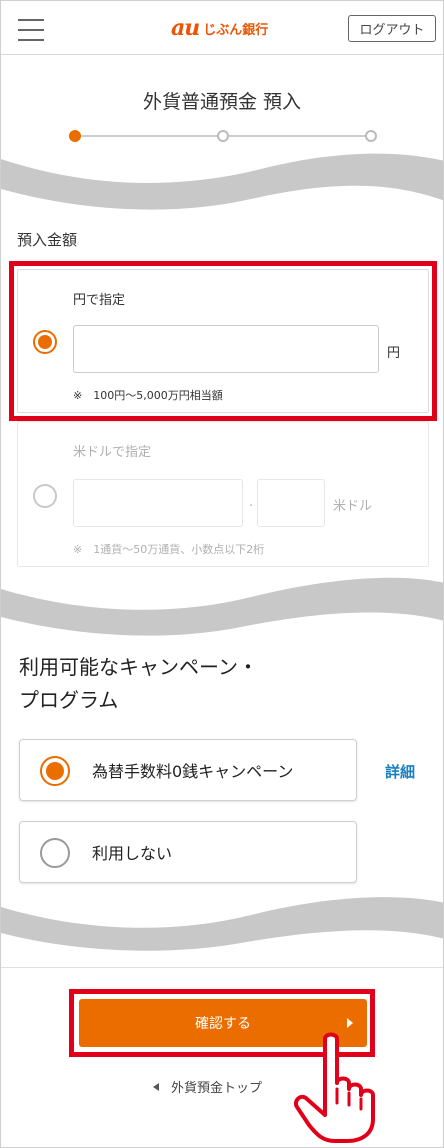 This screenshot has height=1148, width=444. What do you see at coordinates (179, 684) in the screenshot?
I see `campaign-section-title: 利用可能なキャンペーン・ プログラム` at bounding box center [179, 684].